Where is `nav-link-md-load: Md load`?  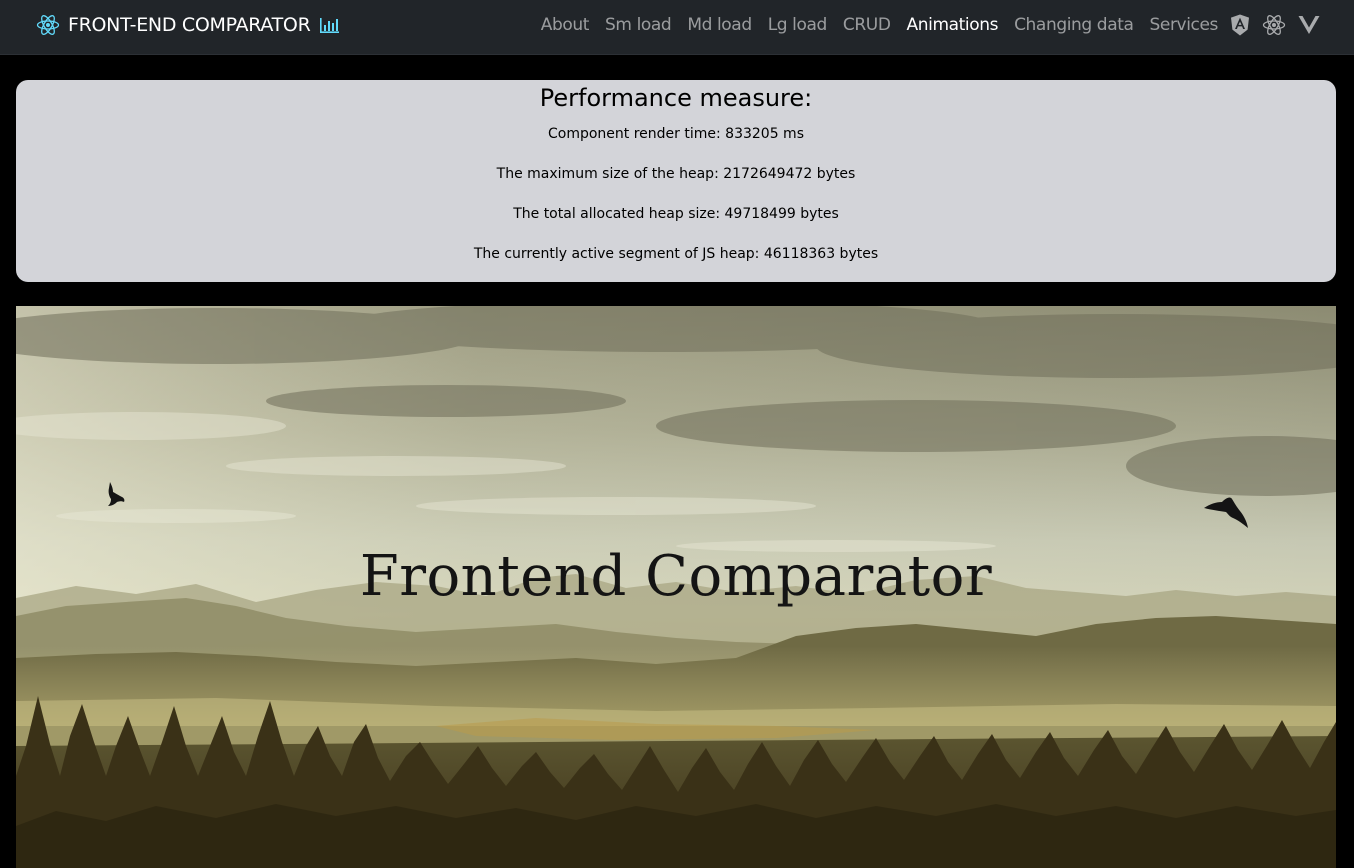 nav-link-md-load: Md load is located at coordinates (719, 25).